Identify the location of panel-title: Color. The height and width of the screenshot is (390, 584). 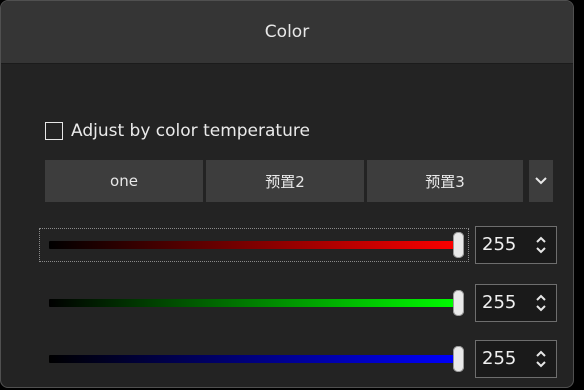
(287, 32).